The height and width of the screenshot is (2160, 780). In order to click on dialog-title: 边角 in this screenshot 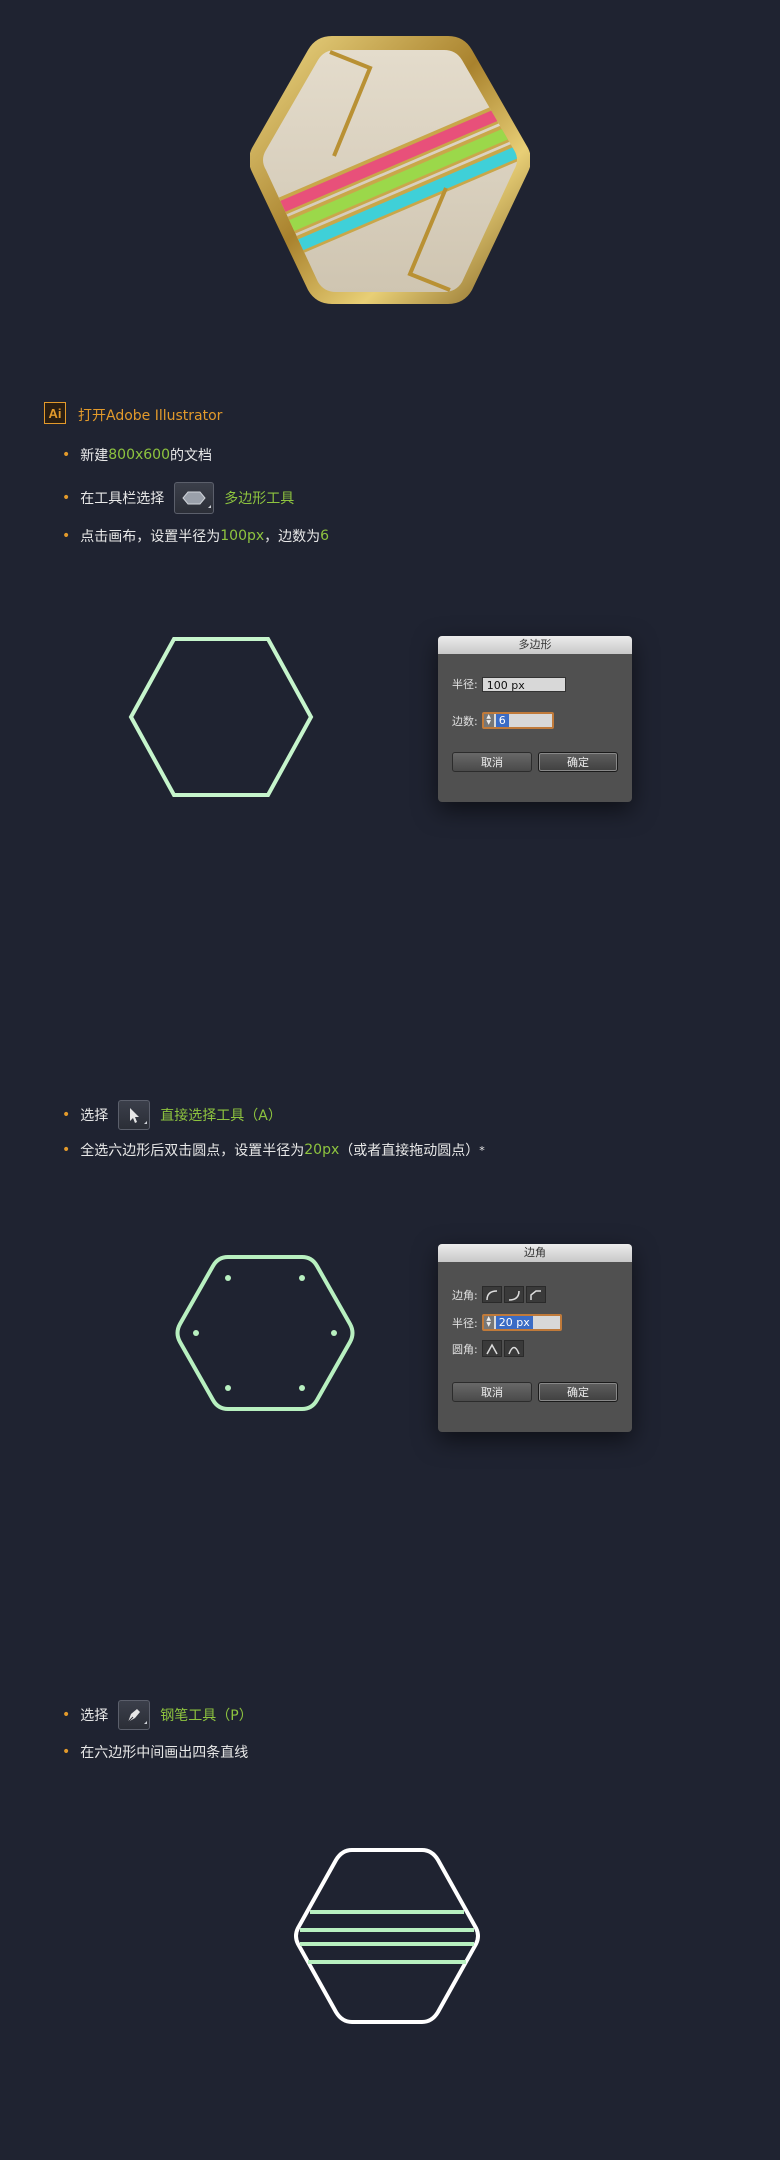, I will do `click(535, 1253)`.